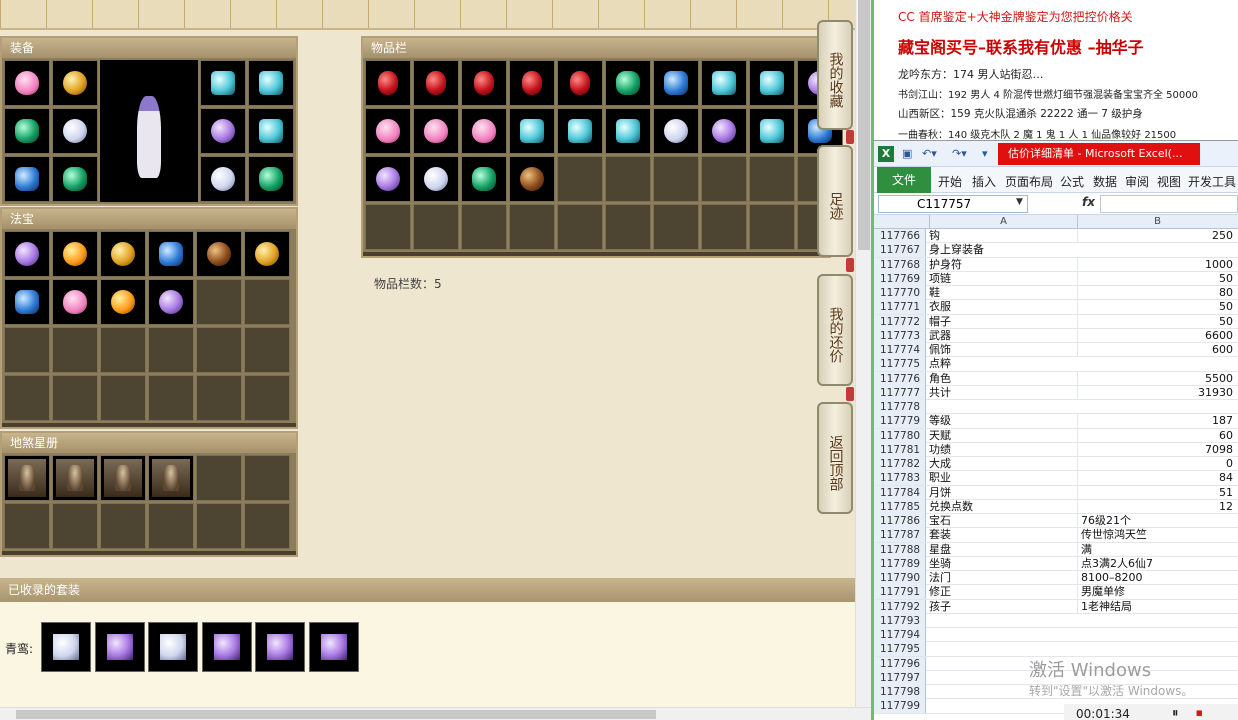 The height and width of the screenshot is (720, 1238). I want to click on row-number: 117772, so click(900, 321).